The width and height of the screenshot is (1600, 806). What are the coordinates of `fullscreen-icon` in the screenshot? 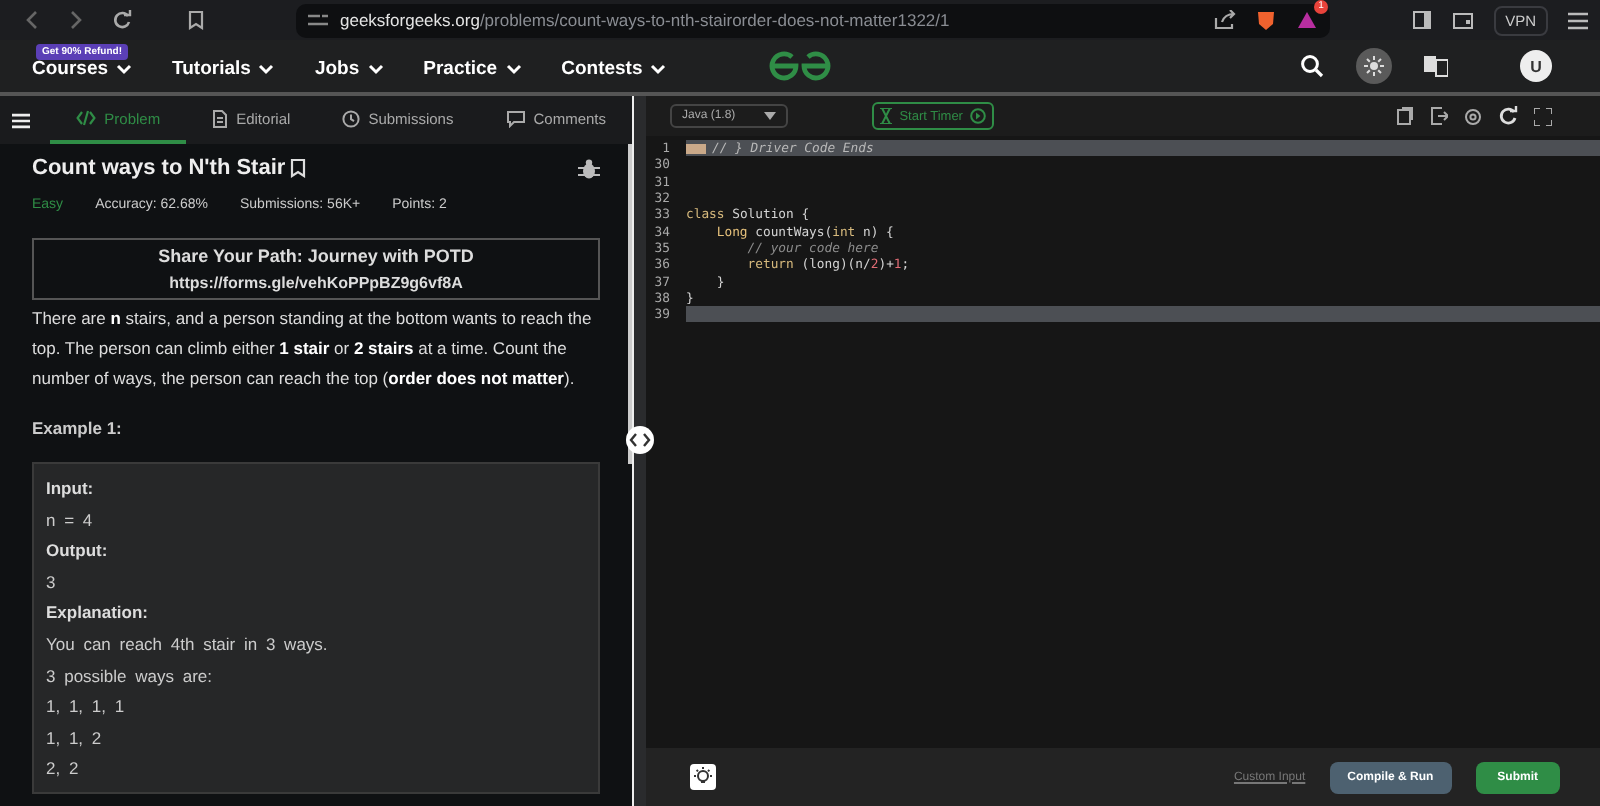 It's located at (1543, 116).